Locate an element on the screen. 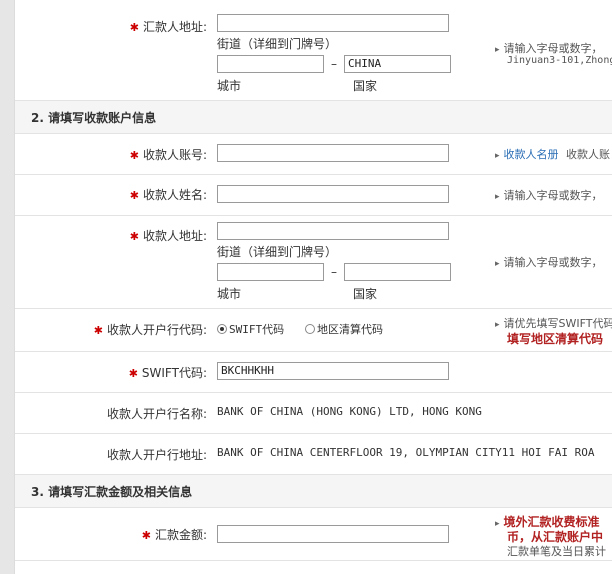  remitter-country-input: CHINA is located at coordinates (397, 64).